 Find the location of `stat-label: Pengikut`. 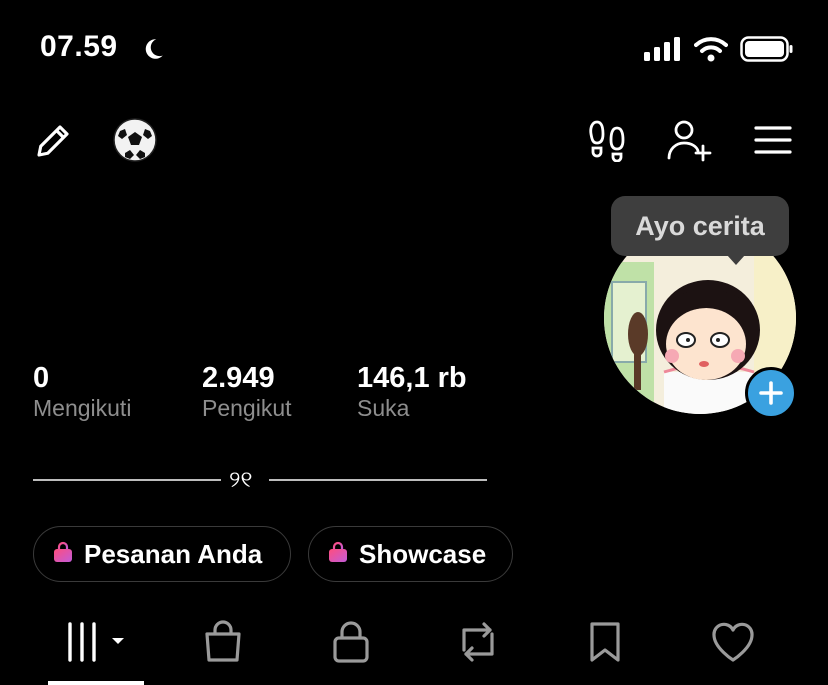

stat-label: Pengikut is located at coordinates (247, 408).